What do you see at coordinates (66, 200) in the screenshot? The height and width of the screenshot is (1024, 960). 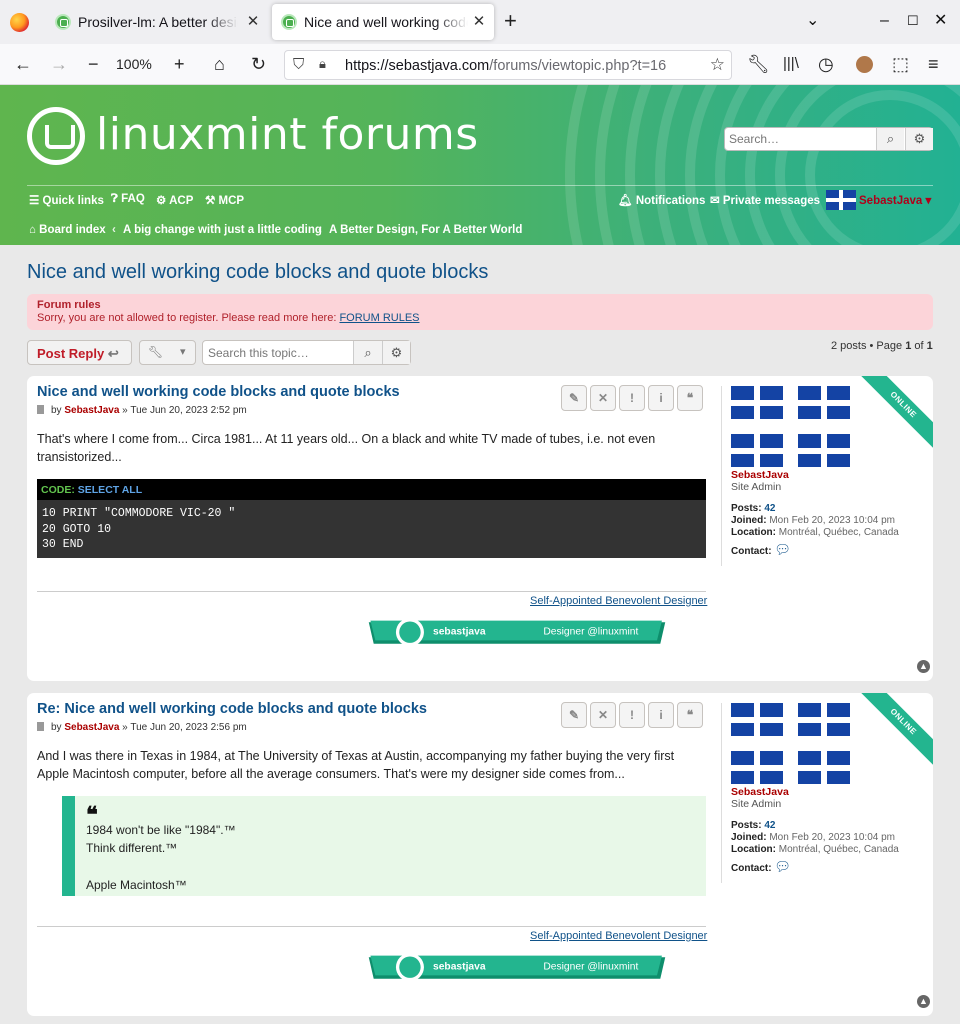 I see `quick-links: ☰ Quick links` at bounding box center [66, 200].